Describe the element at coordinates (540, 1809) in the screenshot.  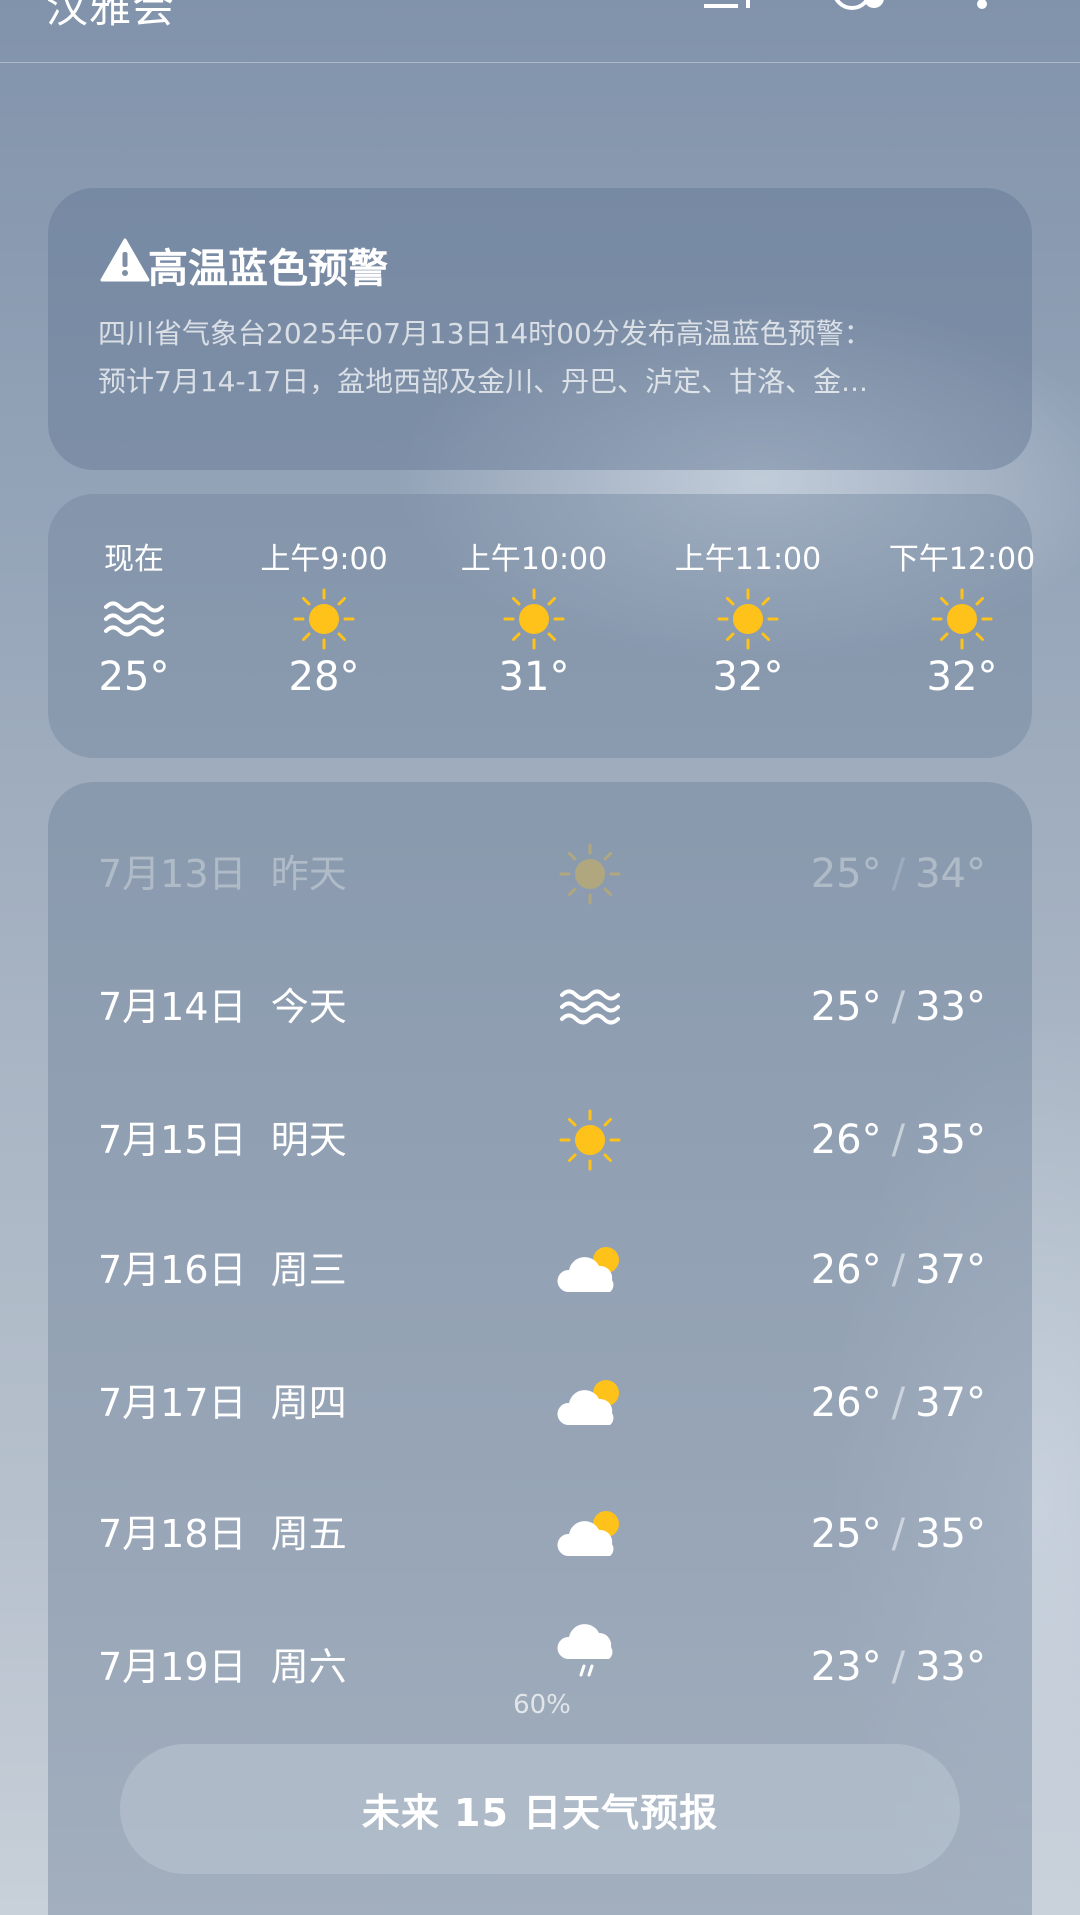
I see `15-day-forecast-button: 未来 15 日天气预报` at that location.